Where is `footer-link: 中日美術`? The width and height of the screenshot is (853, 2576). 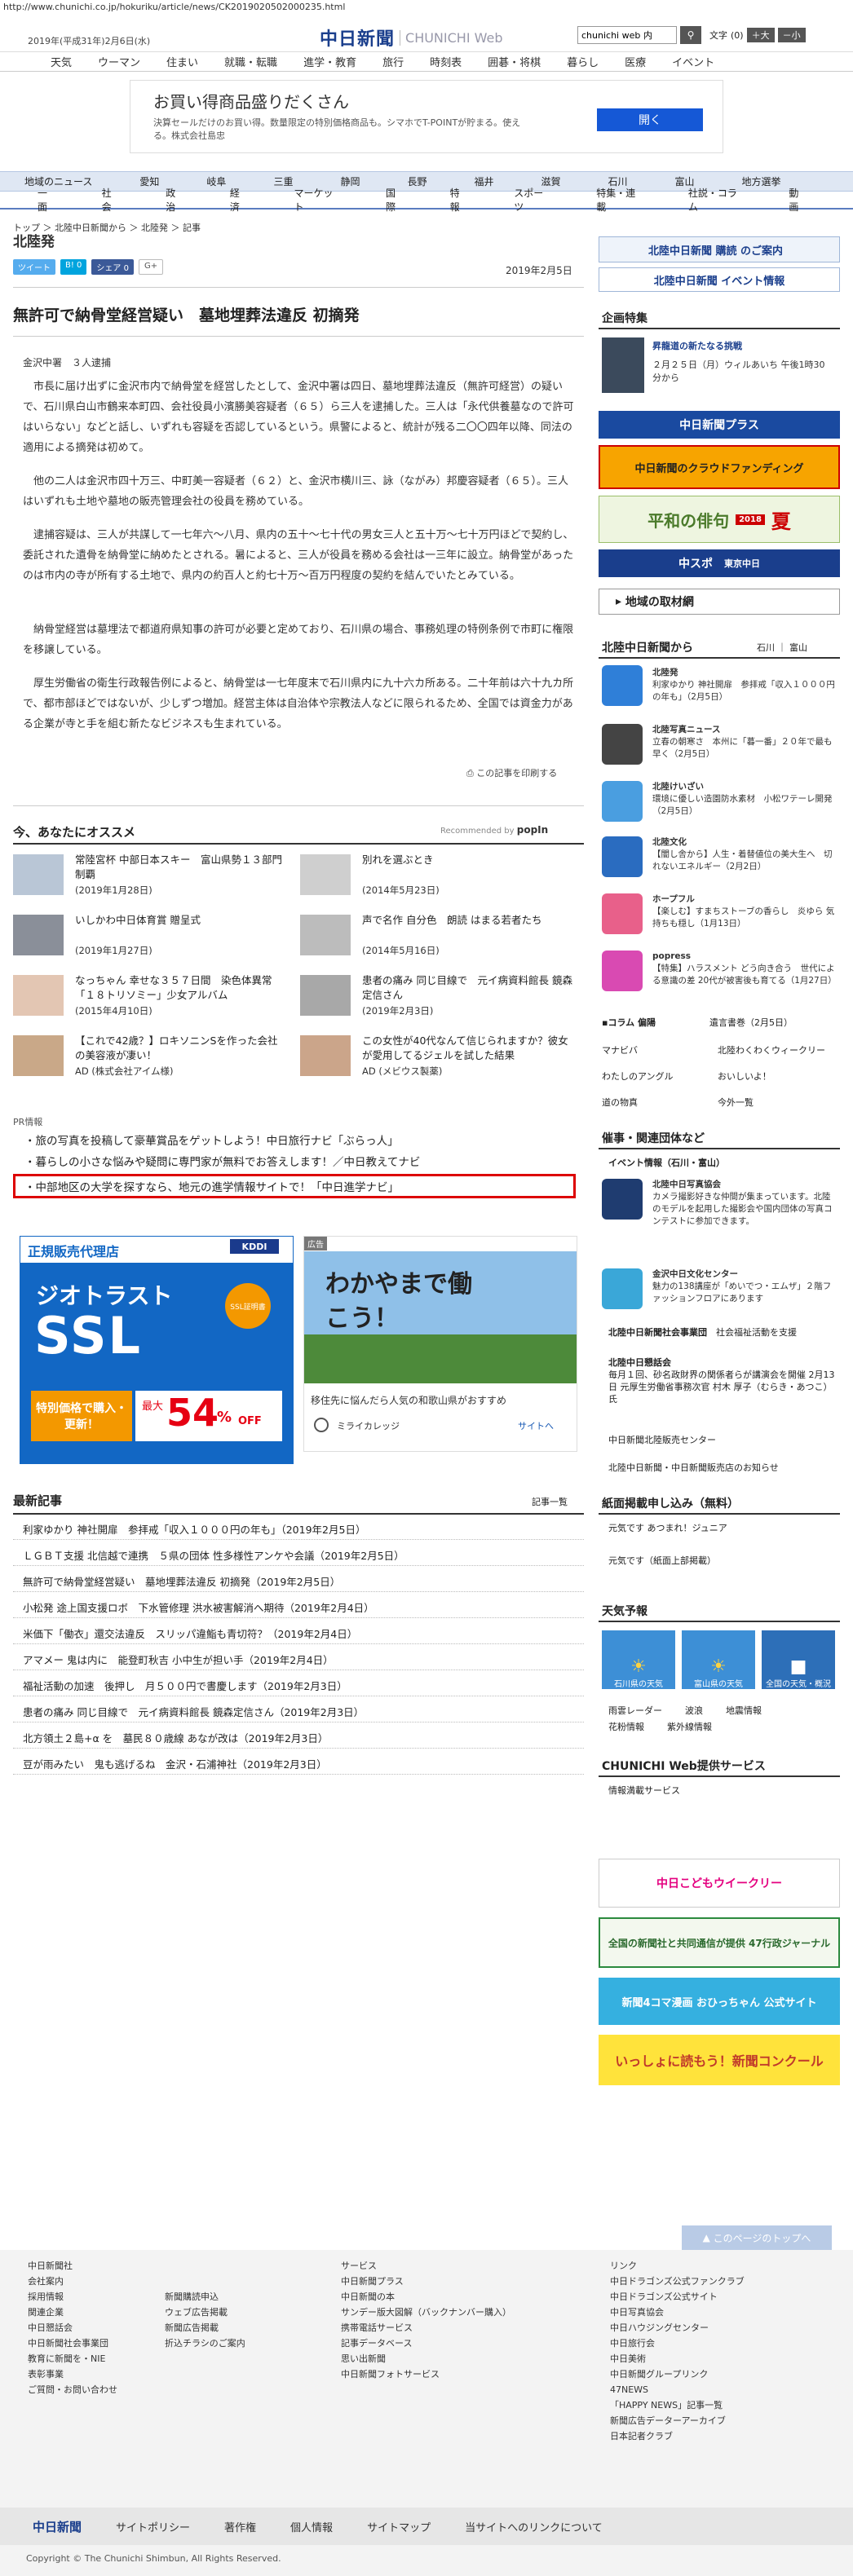 footer-link: 中日美術 is located at coordinates (677, 2358).